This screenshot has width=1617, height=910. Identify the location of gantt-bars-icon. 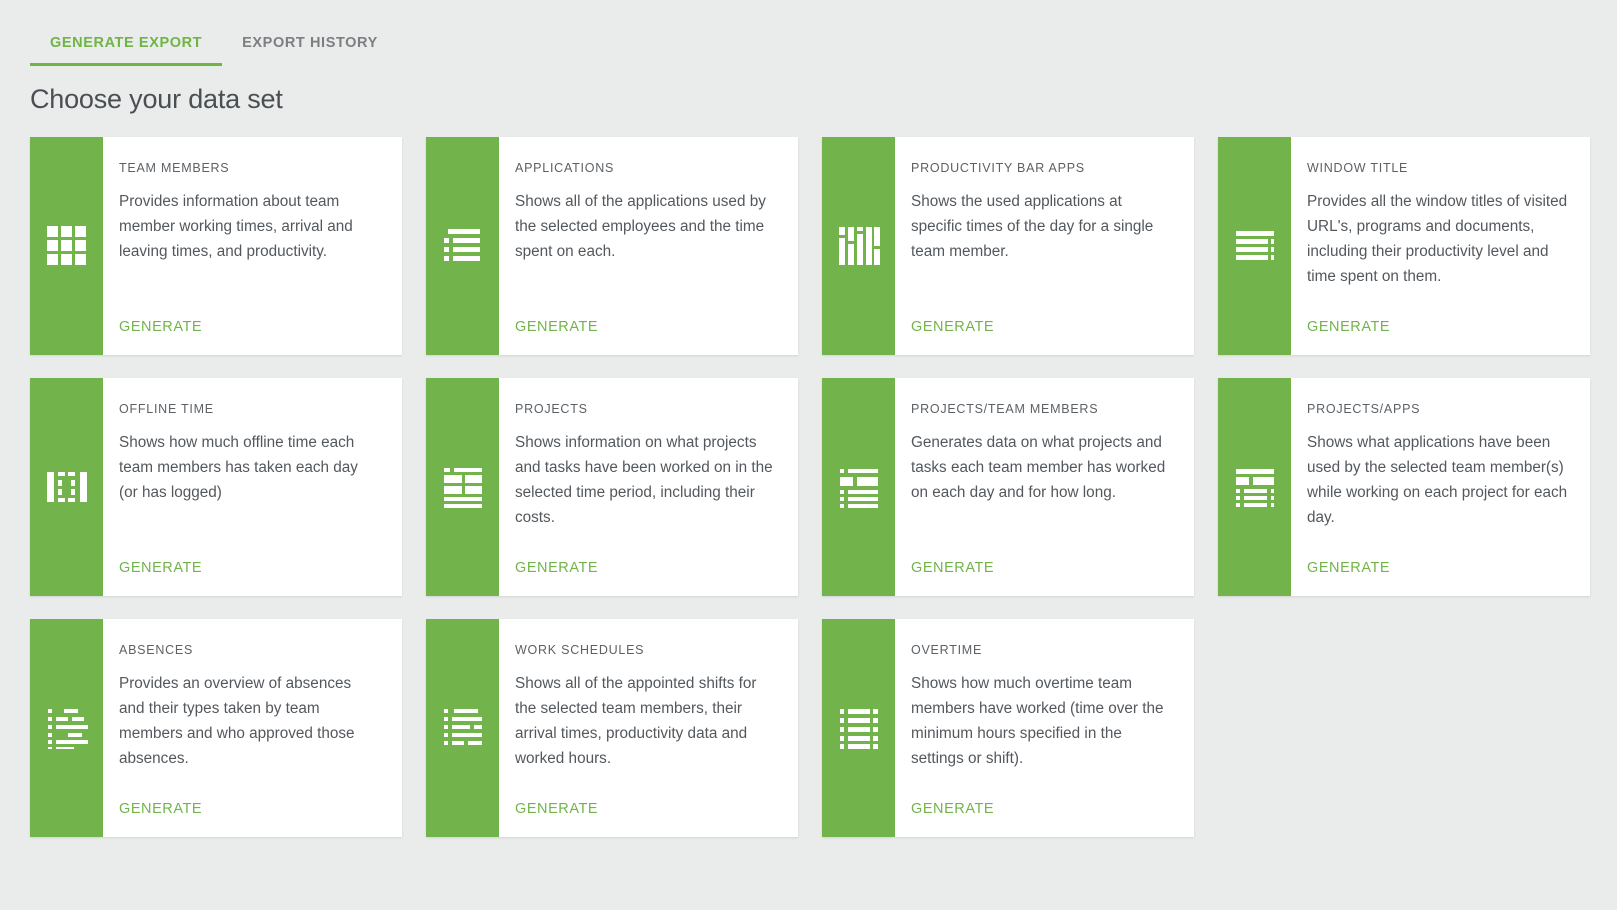
(67, 728).